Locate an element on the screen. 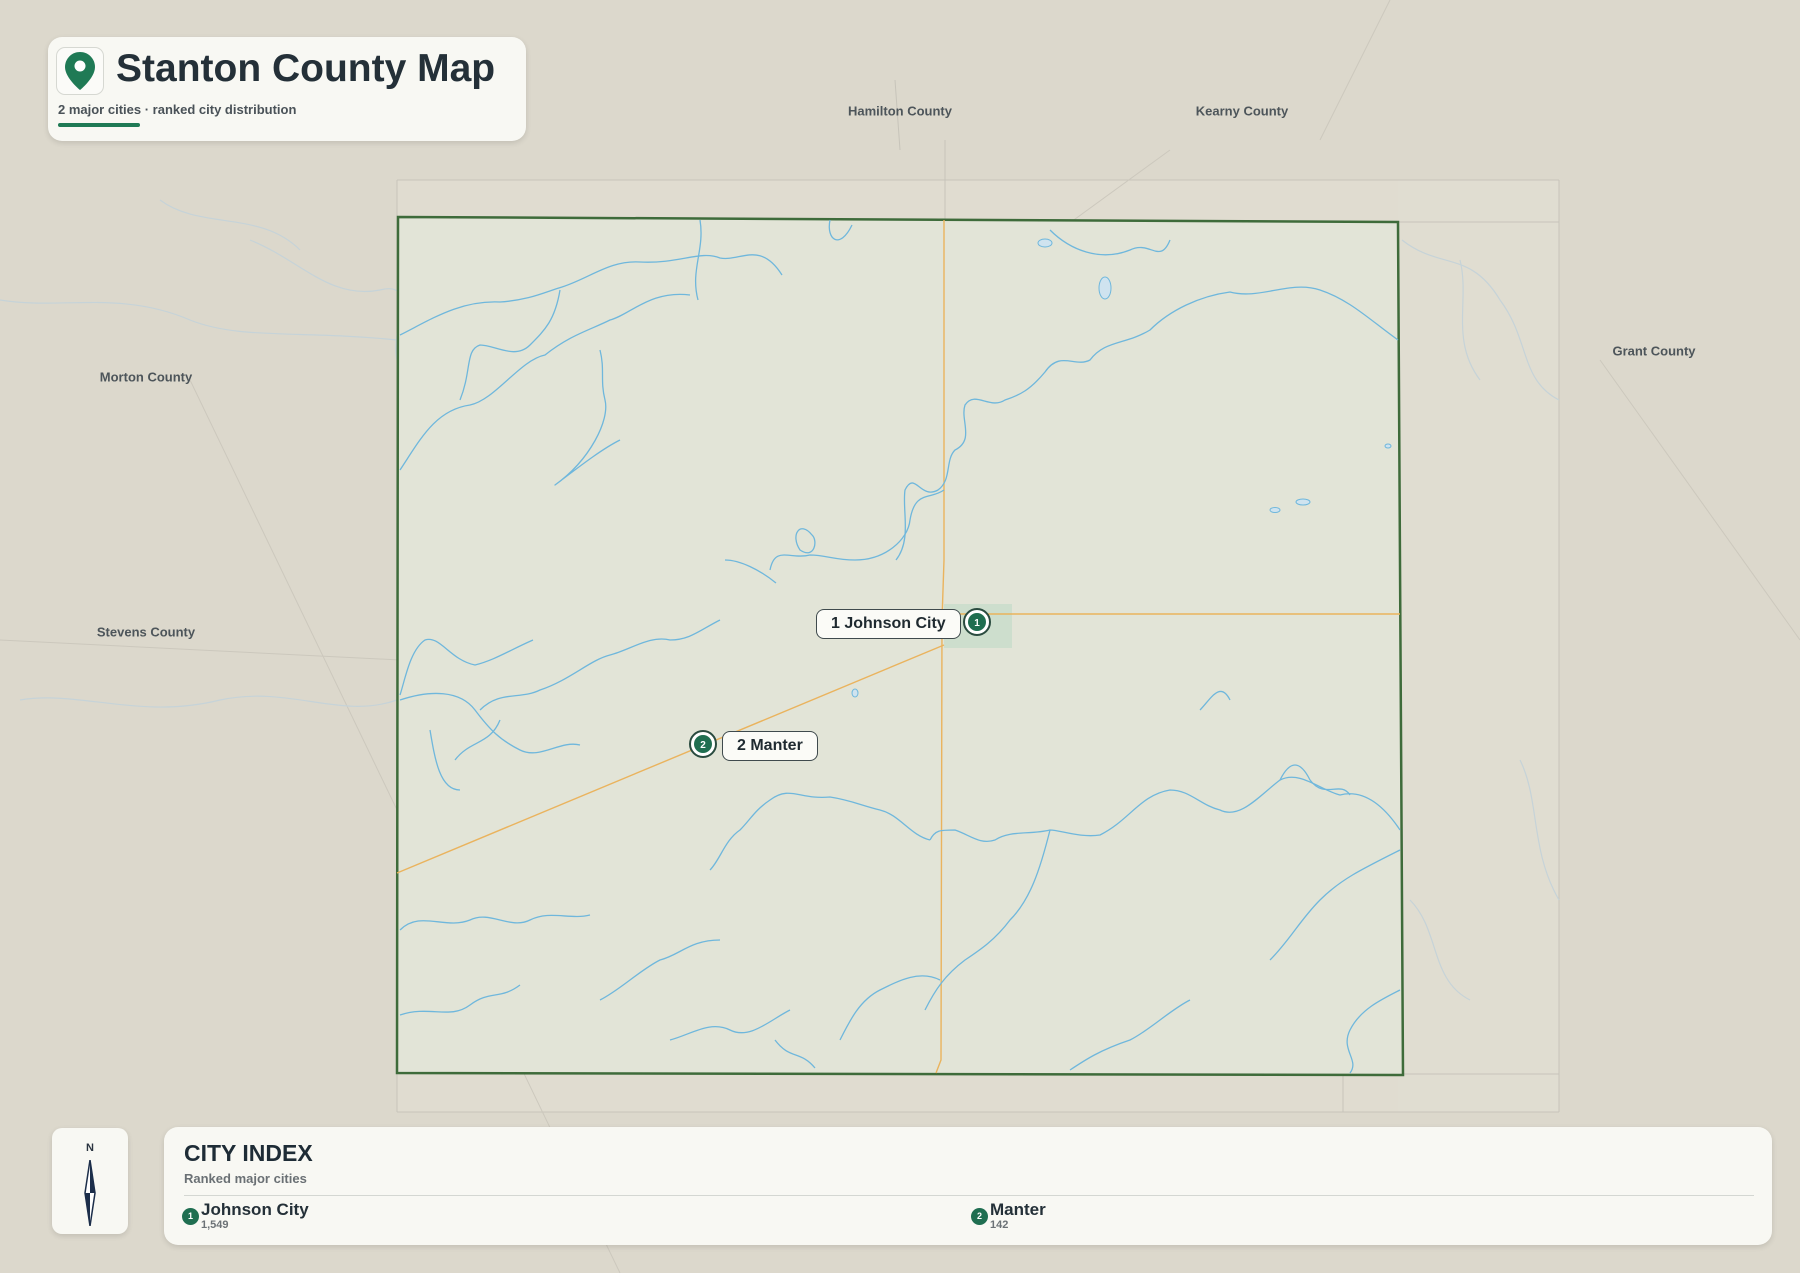  city-population: 1,549 is located at coordinates (215, 1225).